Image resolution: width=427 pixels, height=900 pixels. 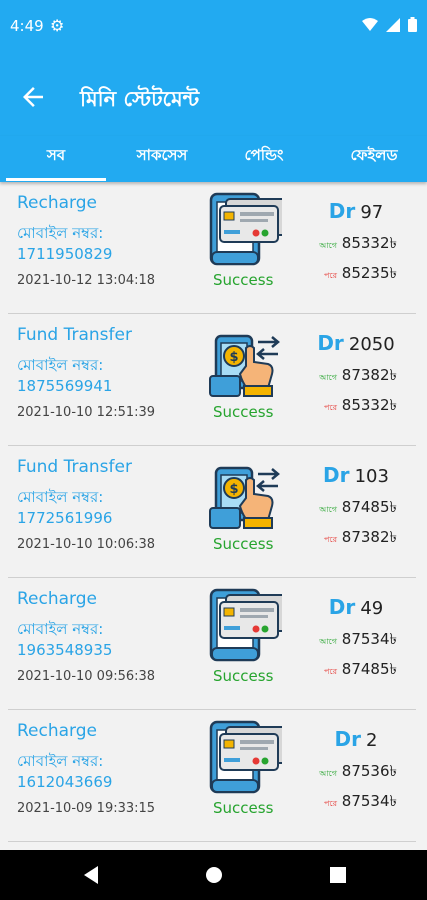 I want to click on balance-after: পরে 87382৳, so click(x=360, y=538).